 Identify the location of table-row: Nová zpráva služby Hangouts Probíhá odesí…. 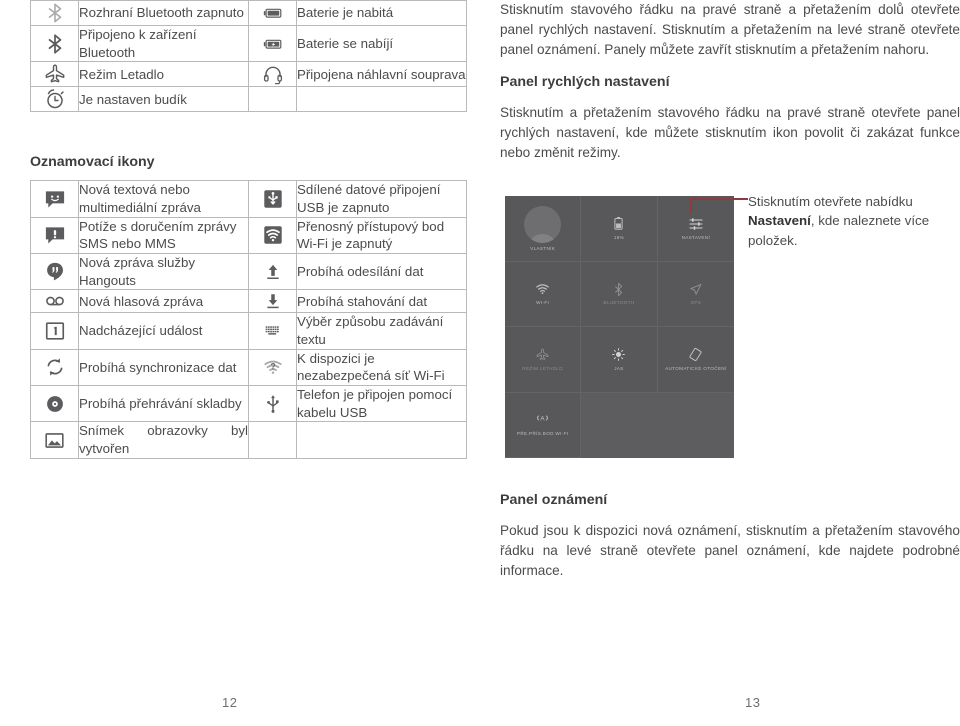
(248, 272).